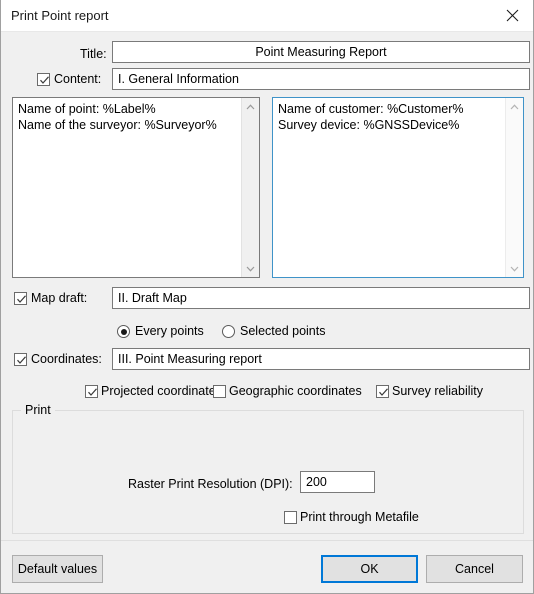 This screenshot has width=534, height=594. Describe the element at coordinates (295, 391) in the screenshot. I see `geographic-coordinates-label: Geographic coordinates` at that location.